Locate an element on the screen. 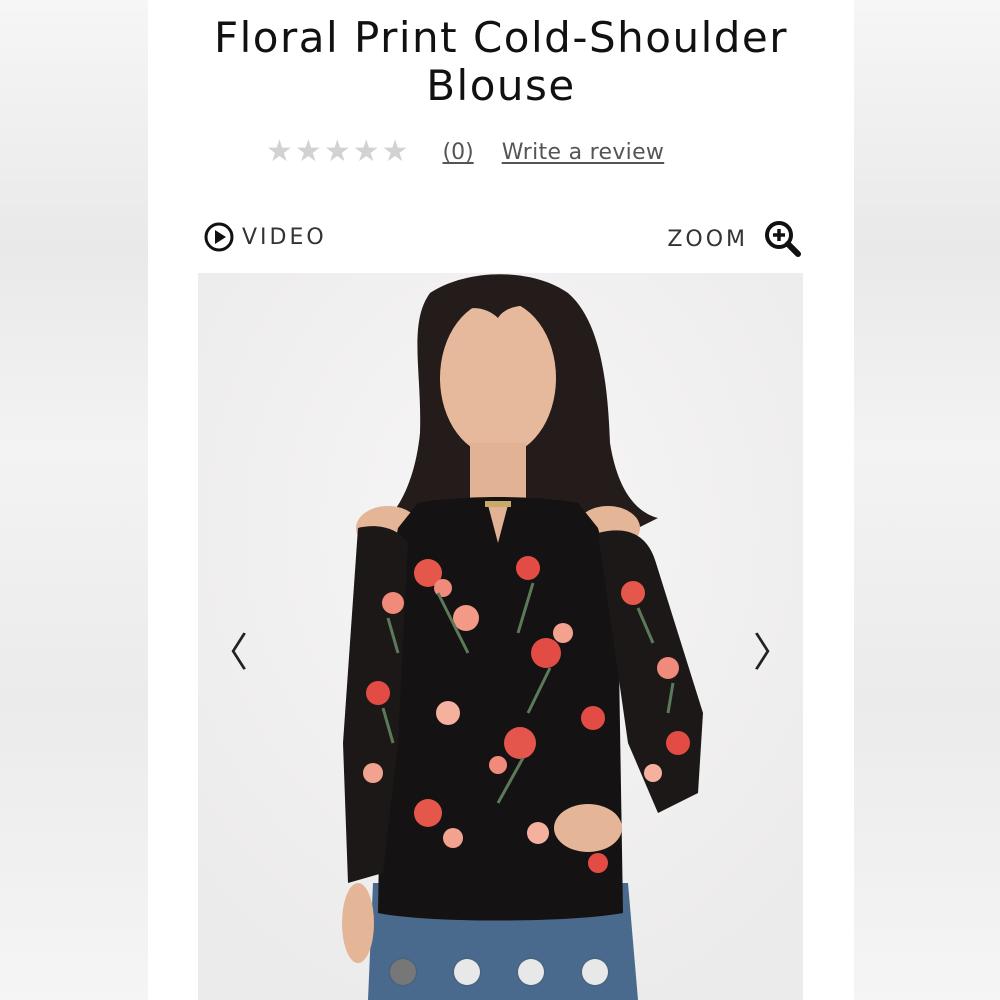 Image resolution: width=1000 pixels, height=1000 pixels. zoom-label: ZOOM is located at coordinates (707, 239).